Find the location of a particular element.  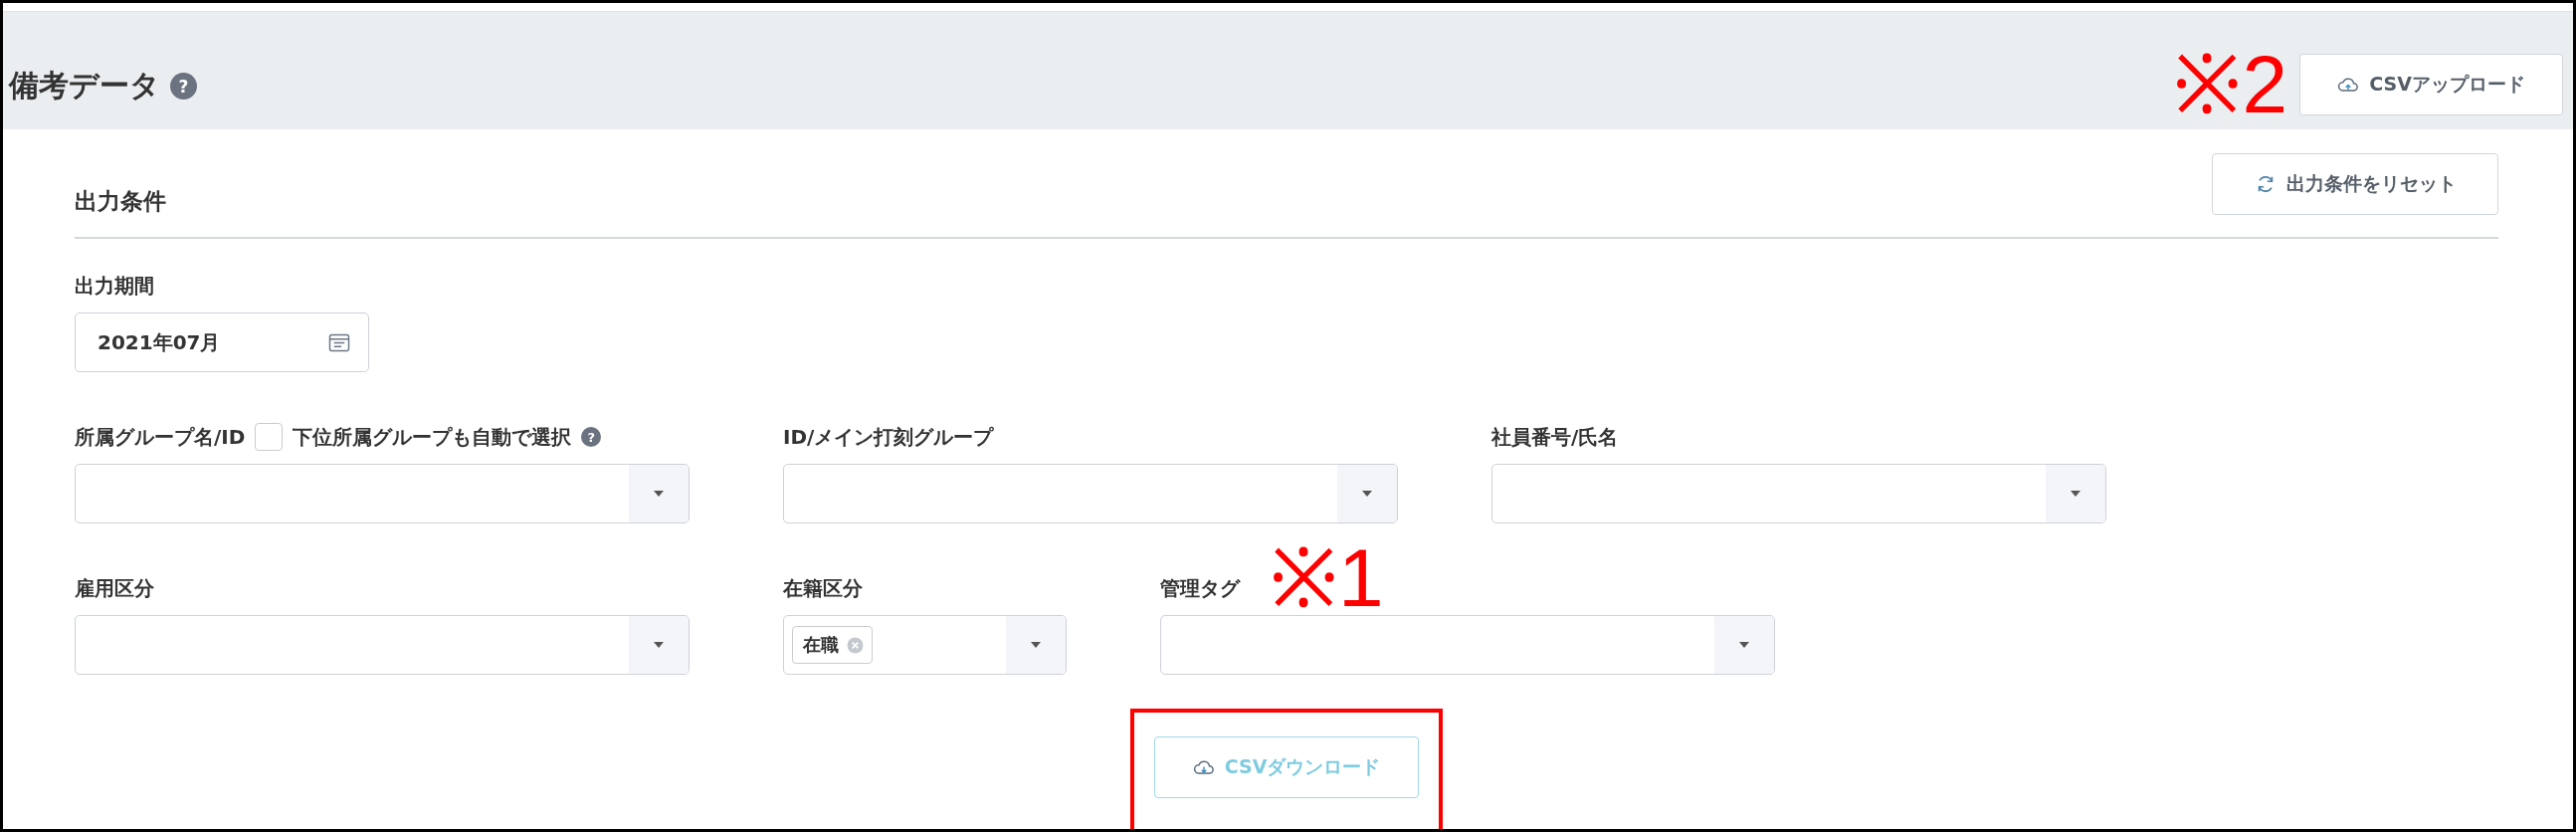

annotation-mark: ※1 is located at coordinates (1327, 578).